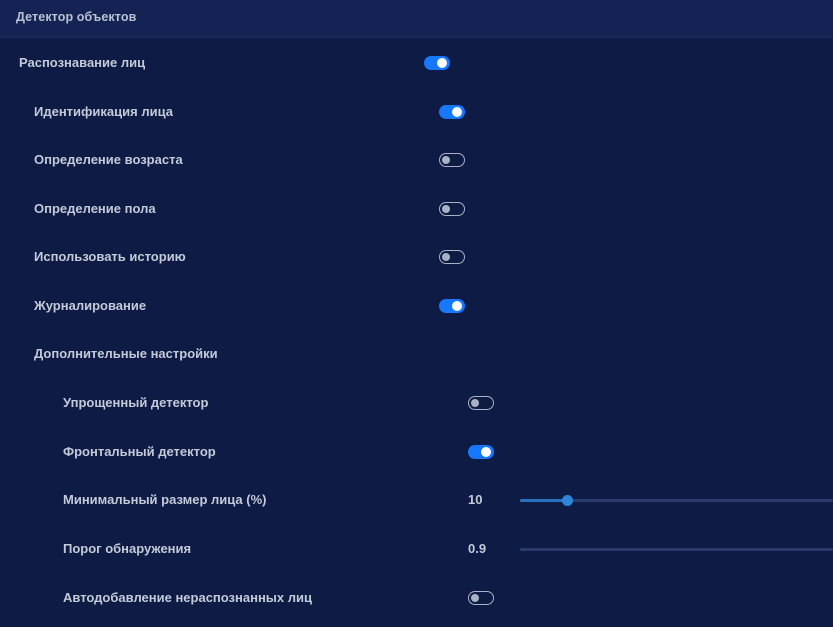 This screenshot has height=627, width=833. Describe the element at coordinates (416, 63) in the screenshot. I see `setting-row-face-recognition: Распознавание лиц` at that location.